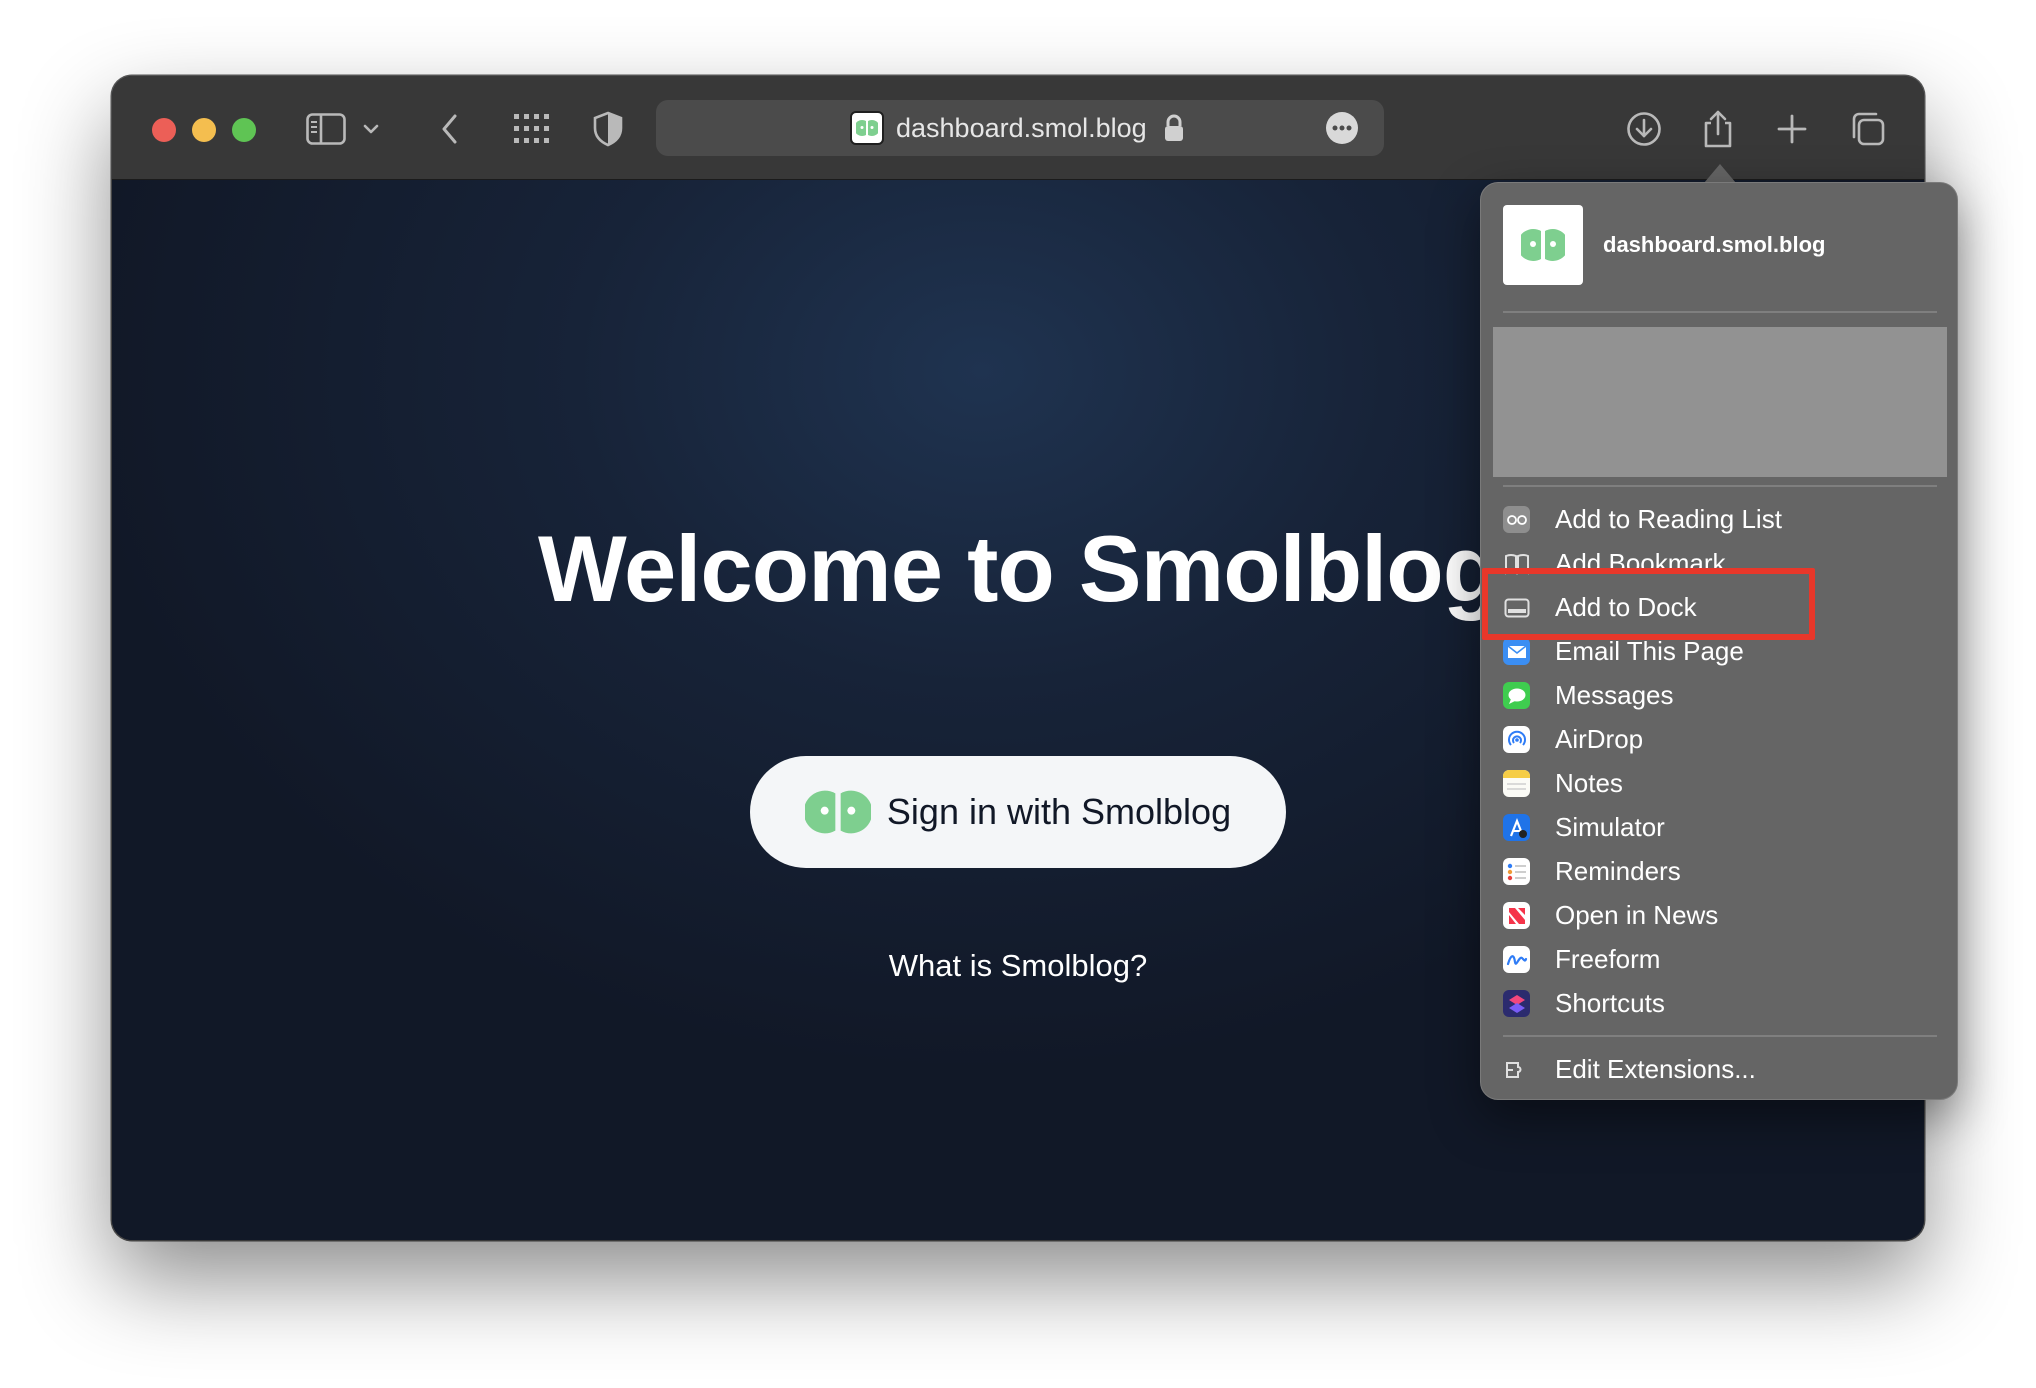 This screenshot has width=2036, height=1388. Describe the element at coordinates (326, 129) in the screenshot. I see `sidebar-toggle-icon` at that location.